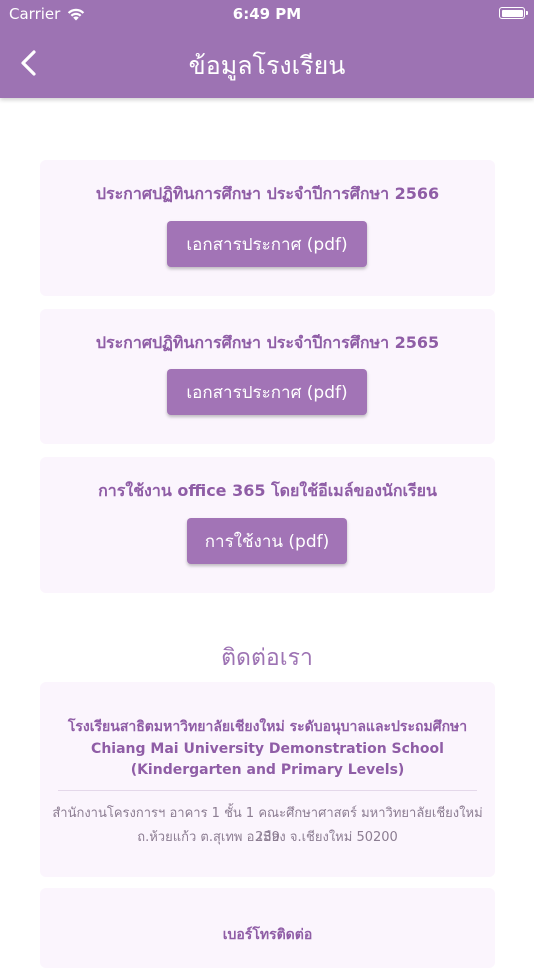 The height and width of the screenshot is (968, 534). I want to click on nav-bar: ข้อมูลโรงเรียน, so click(267, 63).